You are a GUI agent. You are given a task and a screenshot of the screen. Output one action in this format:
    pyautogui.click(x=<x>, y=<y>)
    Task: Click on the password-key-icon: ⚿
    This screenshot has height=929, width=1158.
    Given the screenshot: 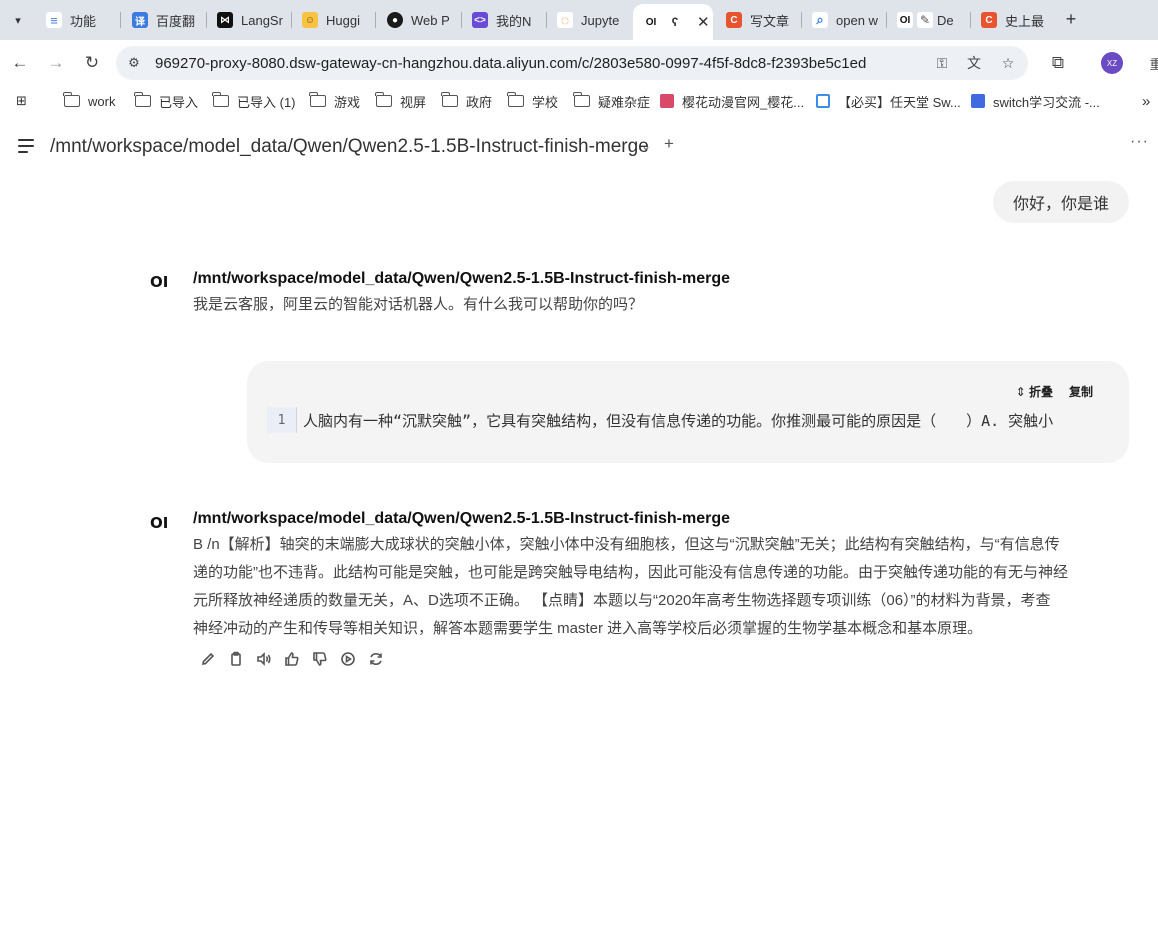 What is the action you would take?
    pyautogui.click(x=942, y=63)
    